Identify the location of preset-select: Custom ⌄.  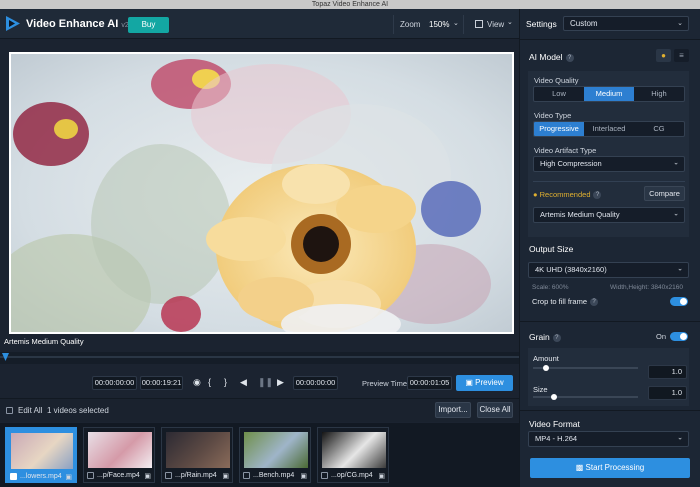
(626, 23).